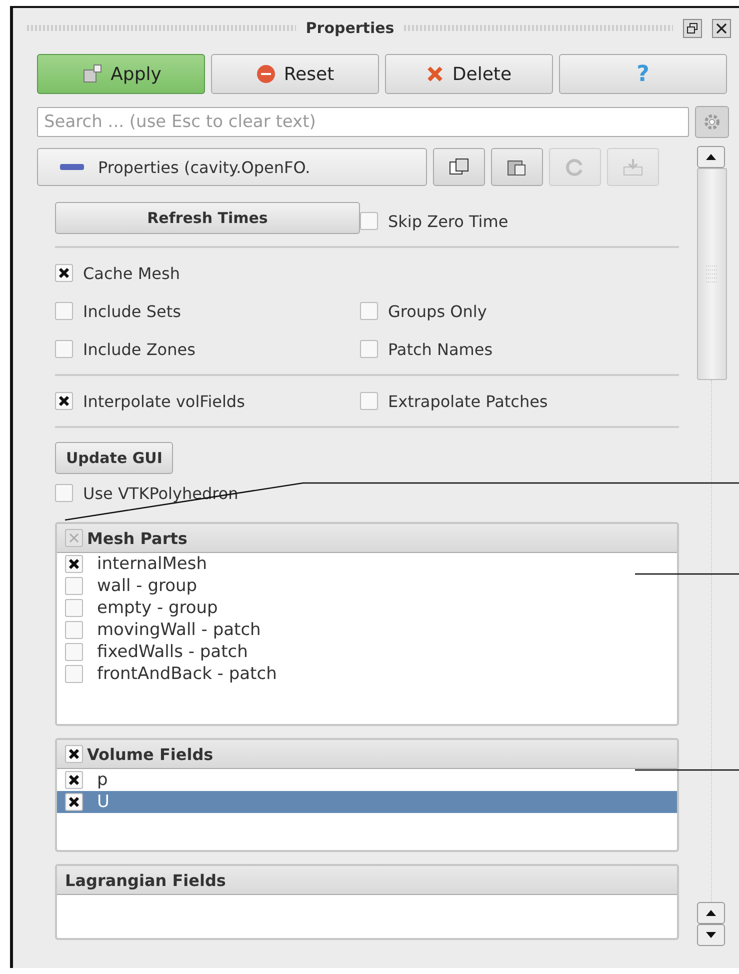  What do you see at coordinates (517, 167) in the screenshot?
I see `paste-button` at bounding box center [517, 167].